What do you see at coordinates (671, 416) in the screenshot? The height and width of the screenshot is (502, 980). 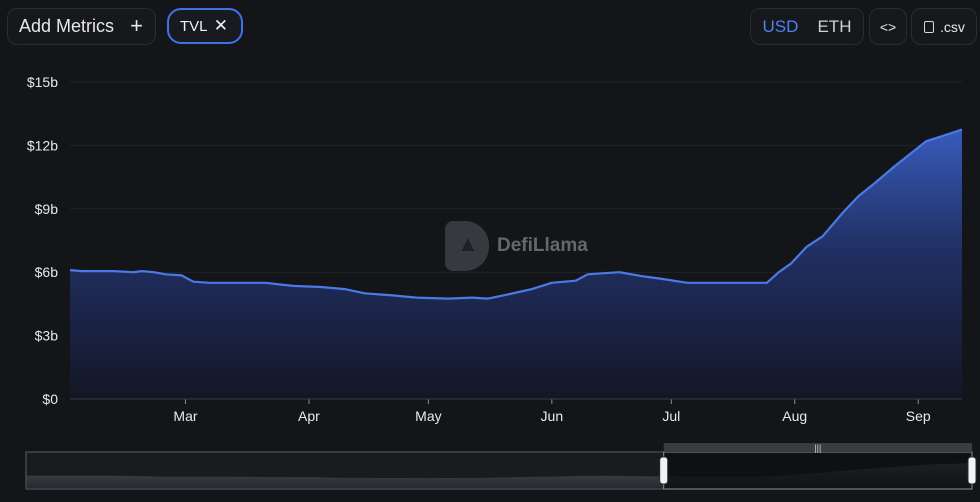 I see `x-tick-label: Jul` at bounding box center [671, 416].